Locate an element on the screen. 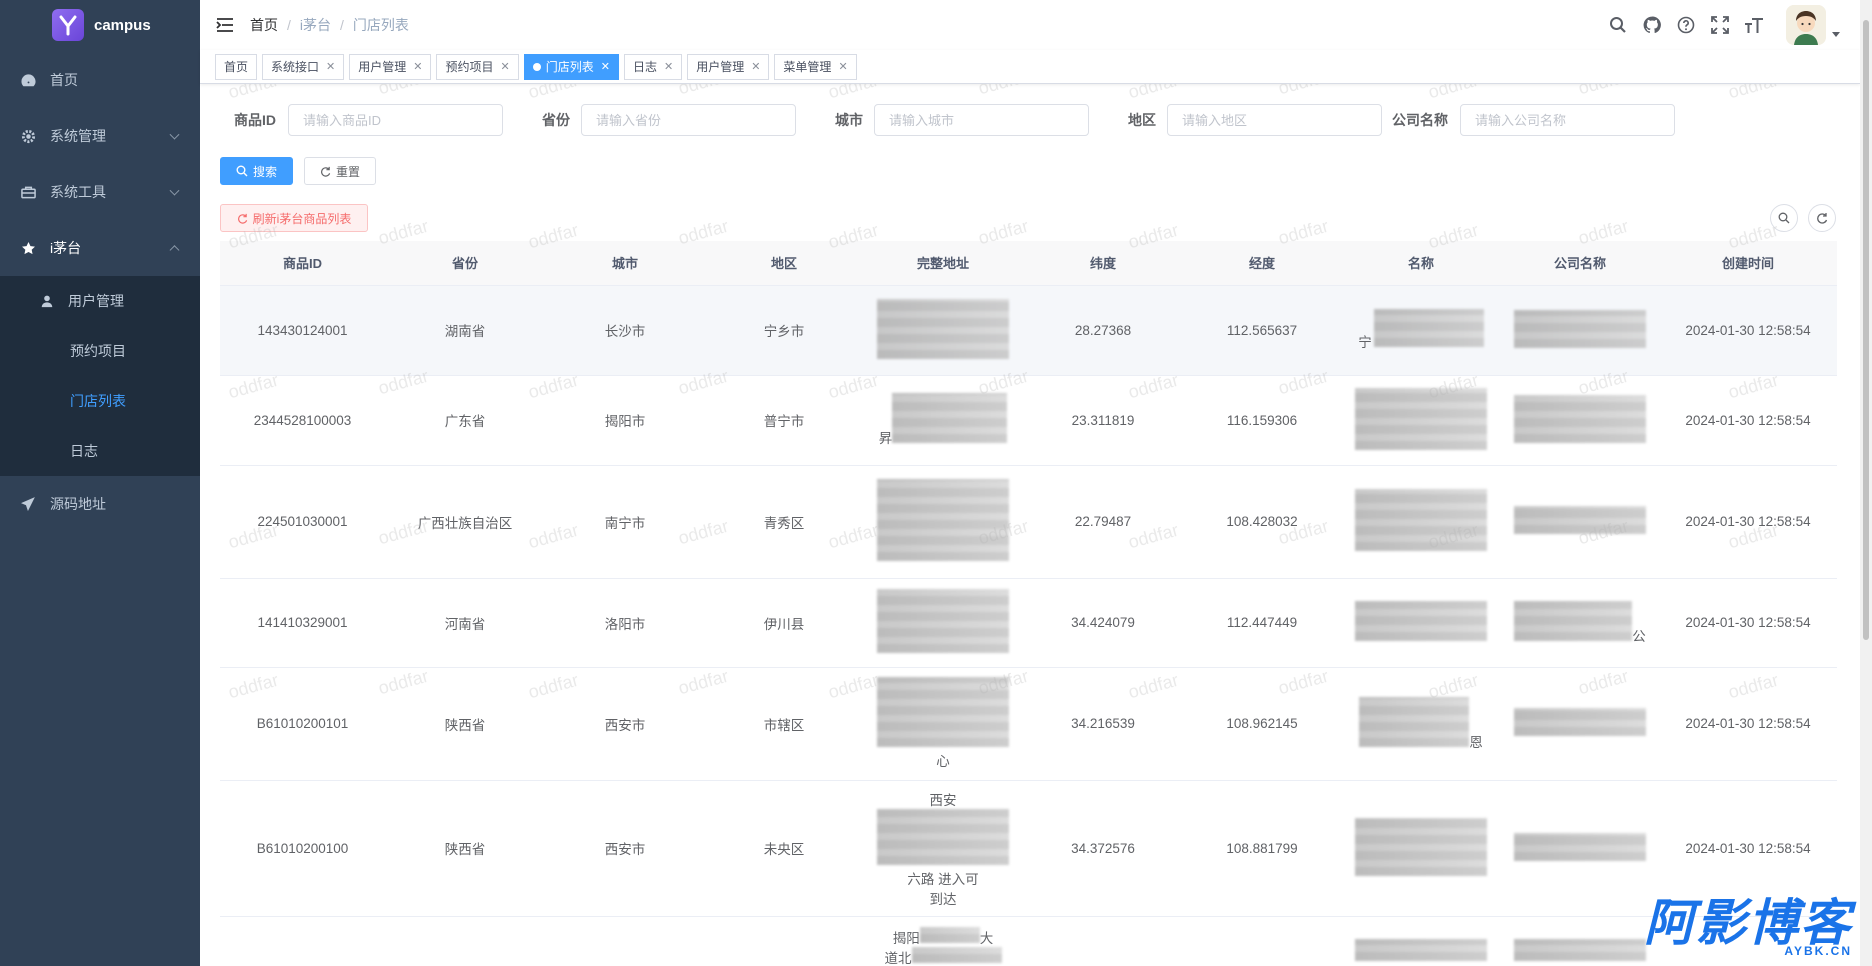  help-icon is located at coordinates (1686, 25).